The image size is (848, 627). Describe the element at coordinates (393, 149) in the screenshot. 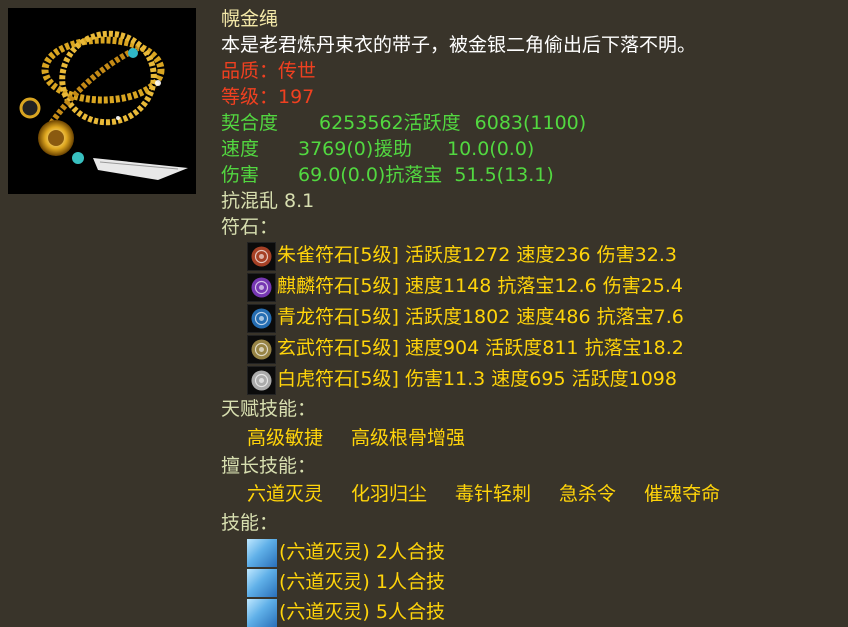

I see `stat-assist-label: 援助` at that location.